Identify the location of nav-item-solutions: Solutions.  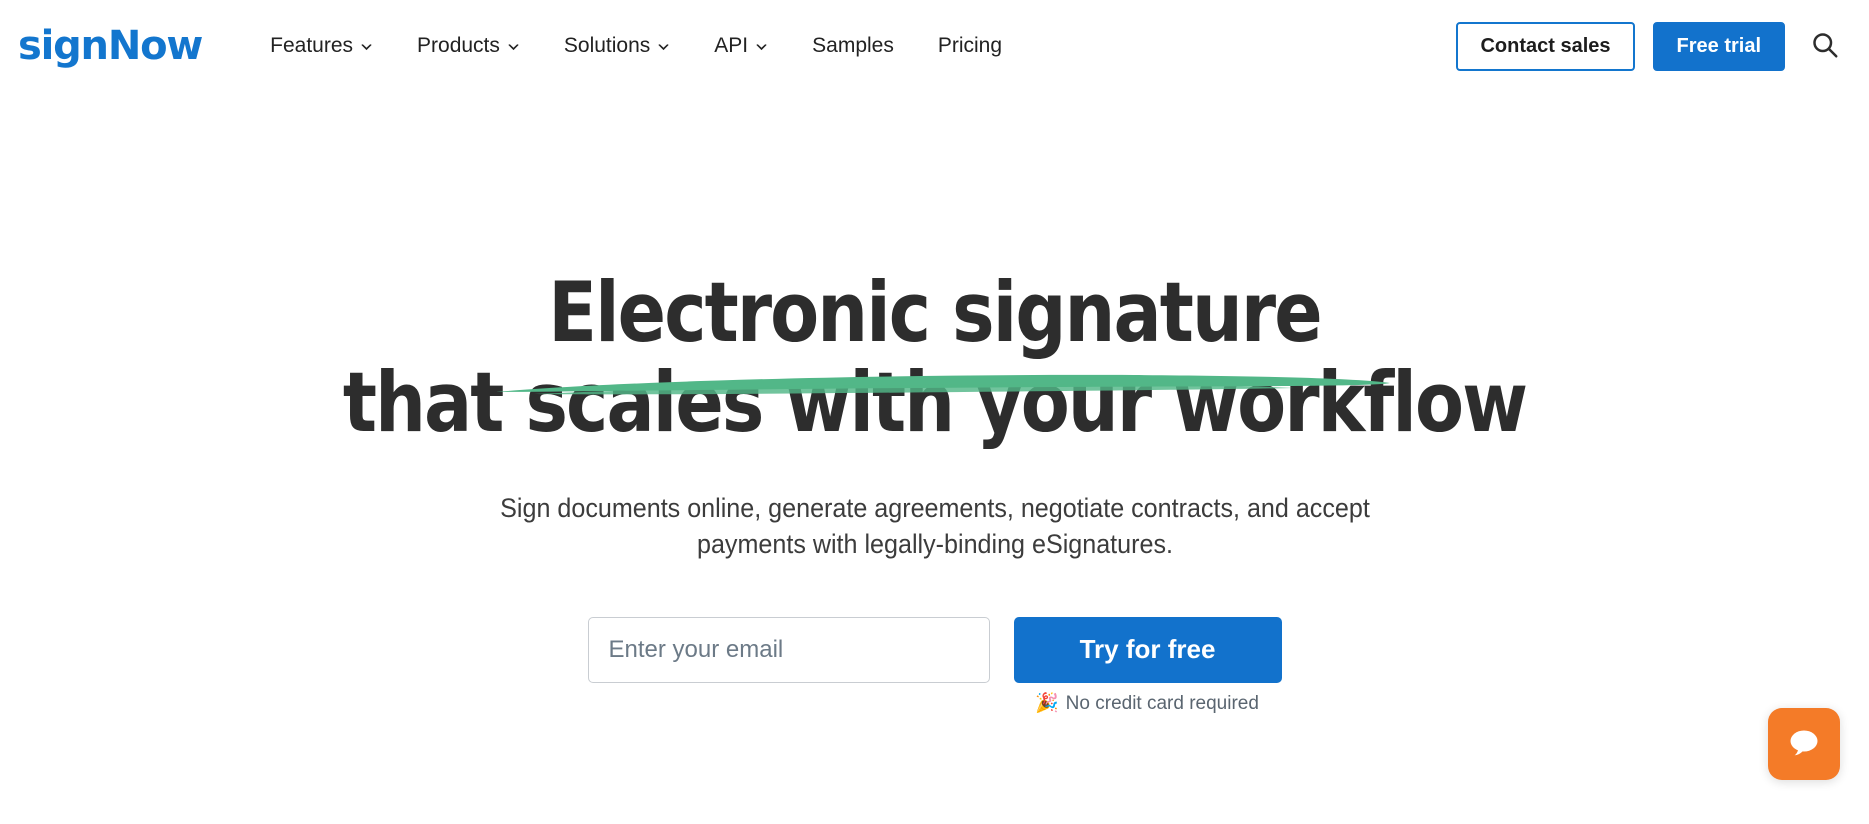
(617, 46).